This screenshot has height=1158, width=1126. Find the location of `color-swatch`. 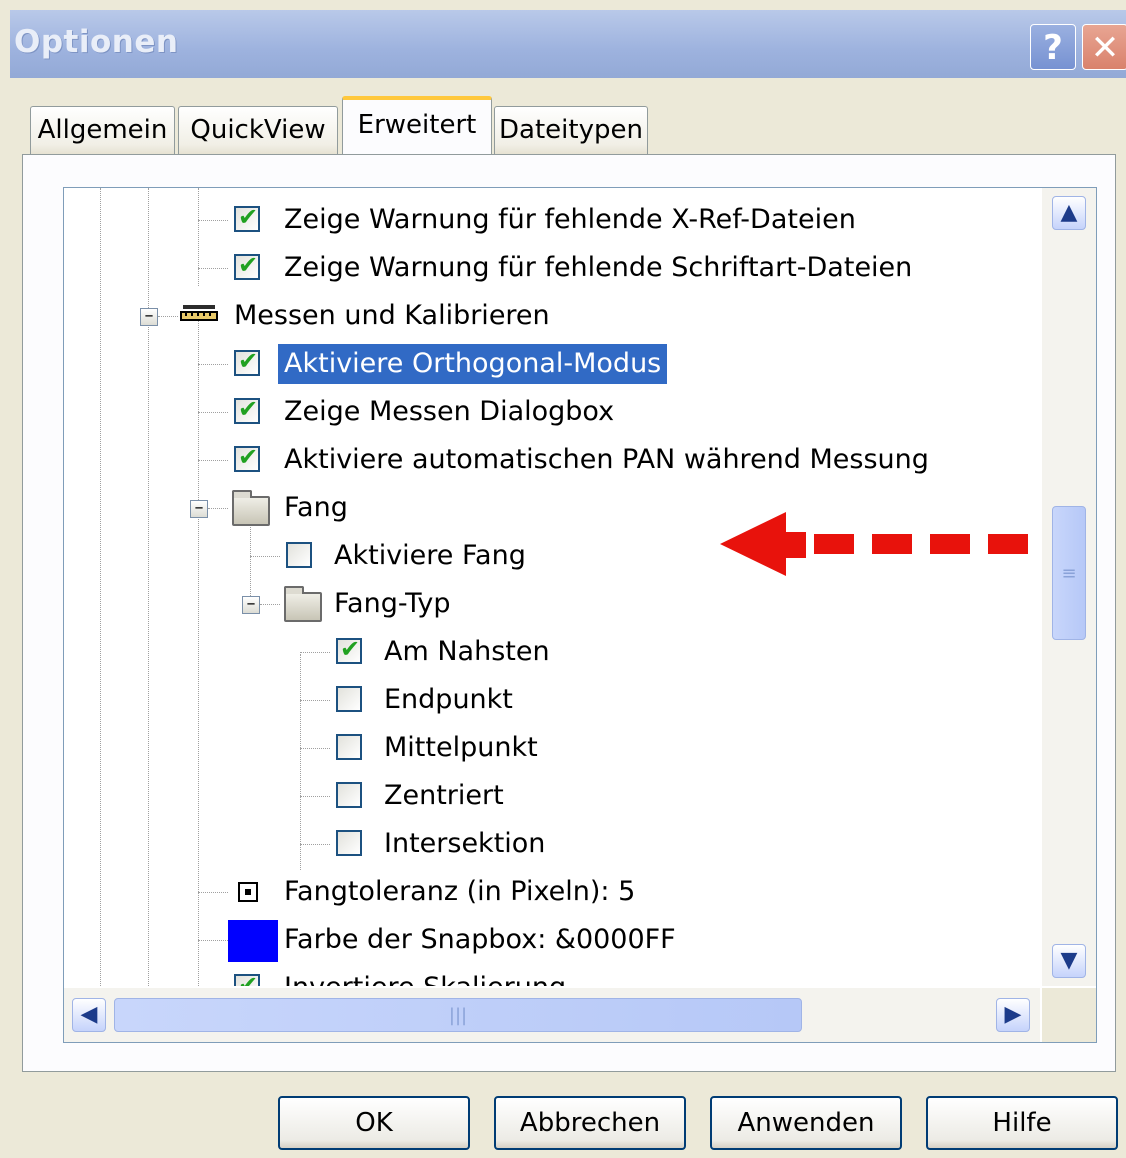

color-swatch is located at coordinates (253, 941).